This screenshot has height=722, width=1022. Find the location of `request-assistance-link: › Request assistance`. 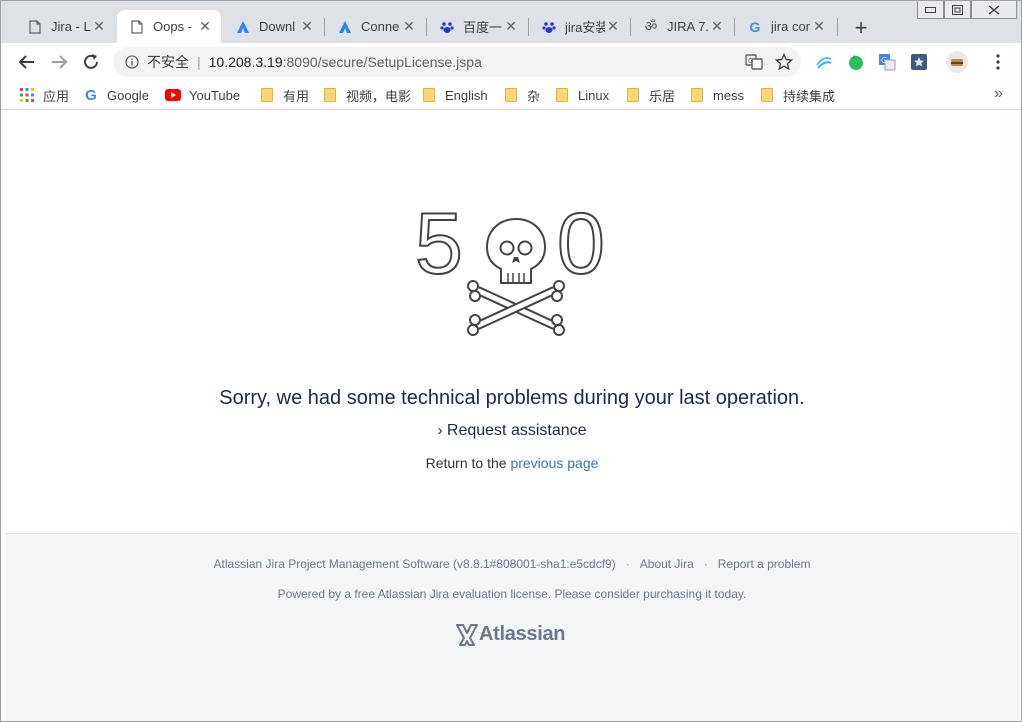

request-assistance-link: › Request assistance is located at coordinates (512, 431).